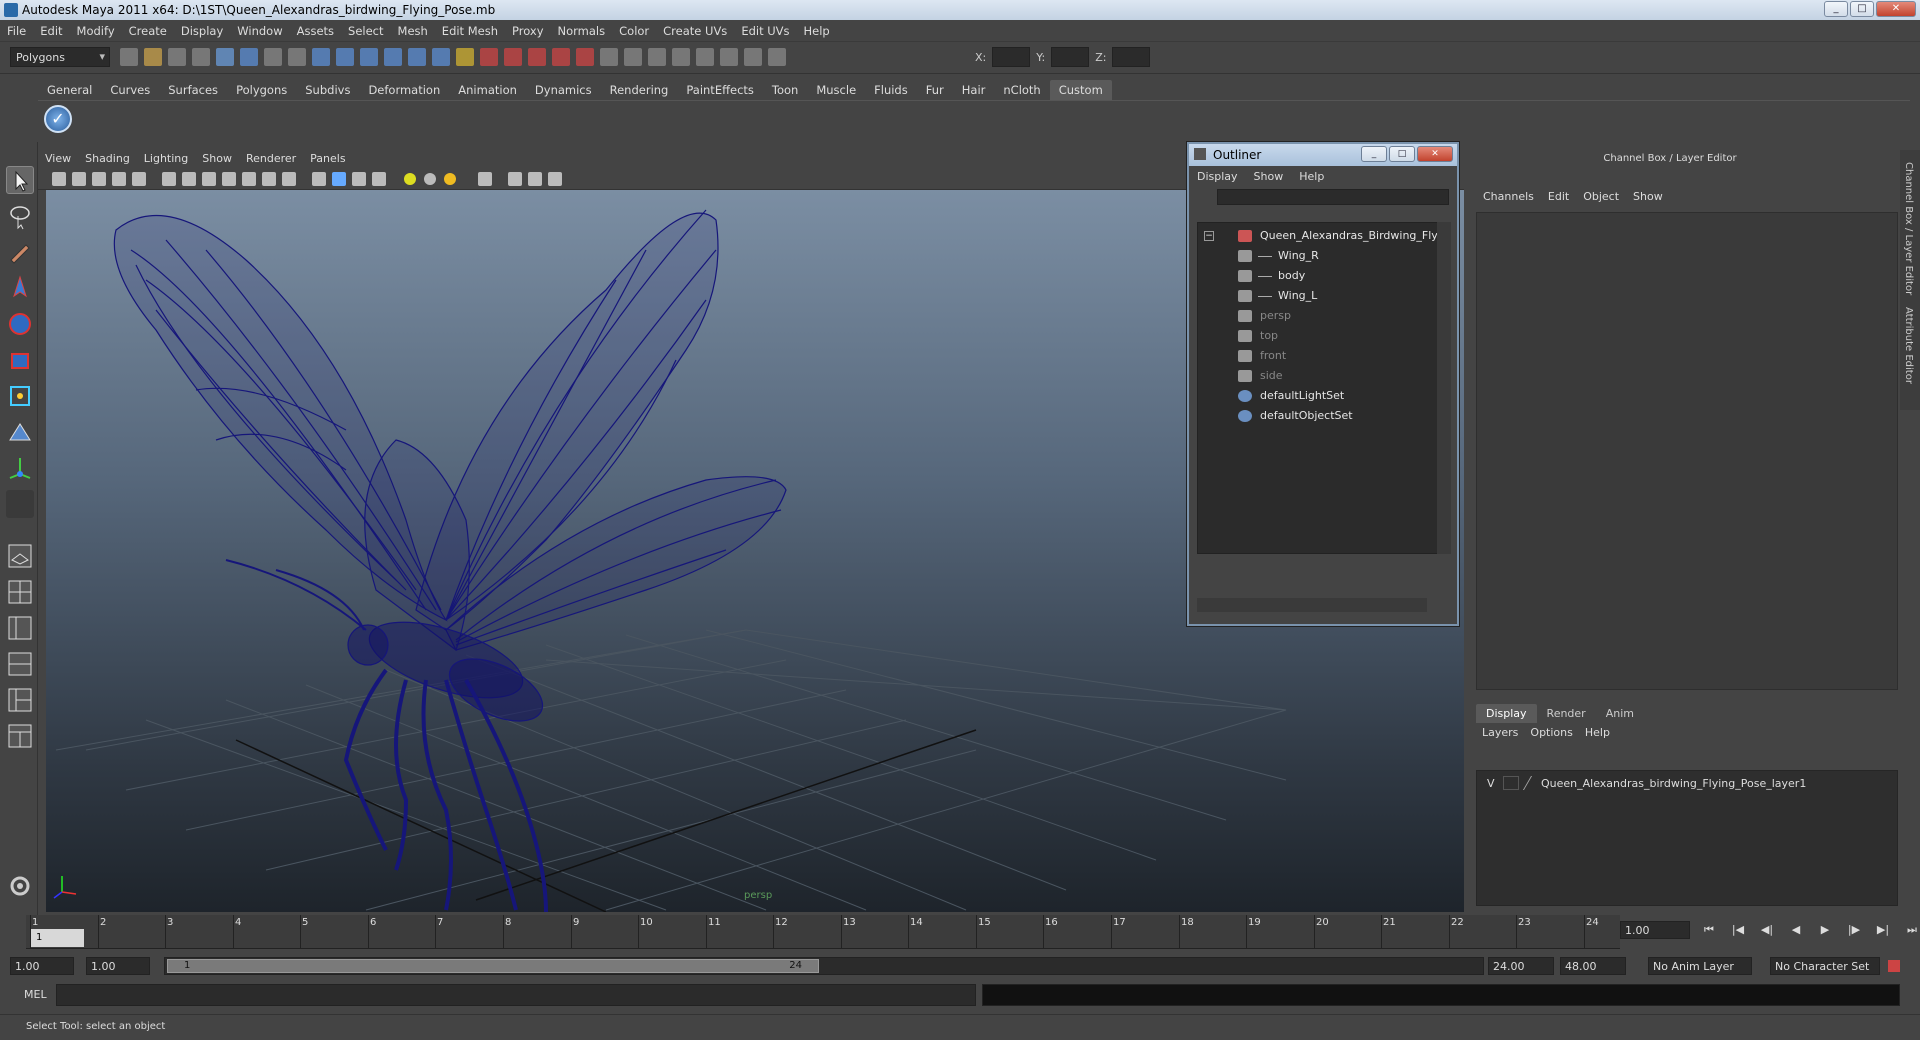 The height and width of the screenshot is (1040, 1920). I want to click on step-forward-key-icon: ▶|, so click(1883, 930).